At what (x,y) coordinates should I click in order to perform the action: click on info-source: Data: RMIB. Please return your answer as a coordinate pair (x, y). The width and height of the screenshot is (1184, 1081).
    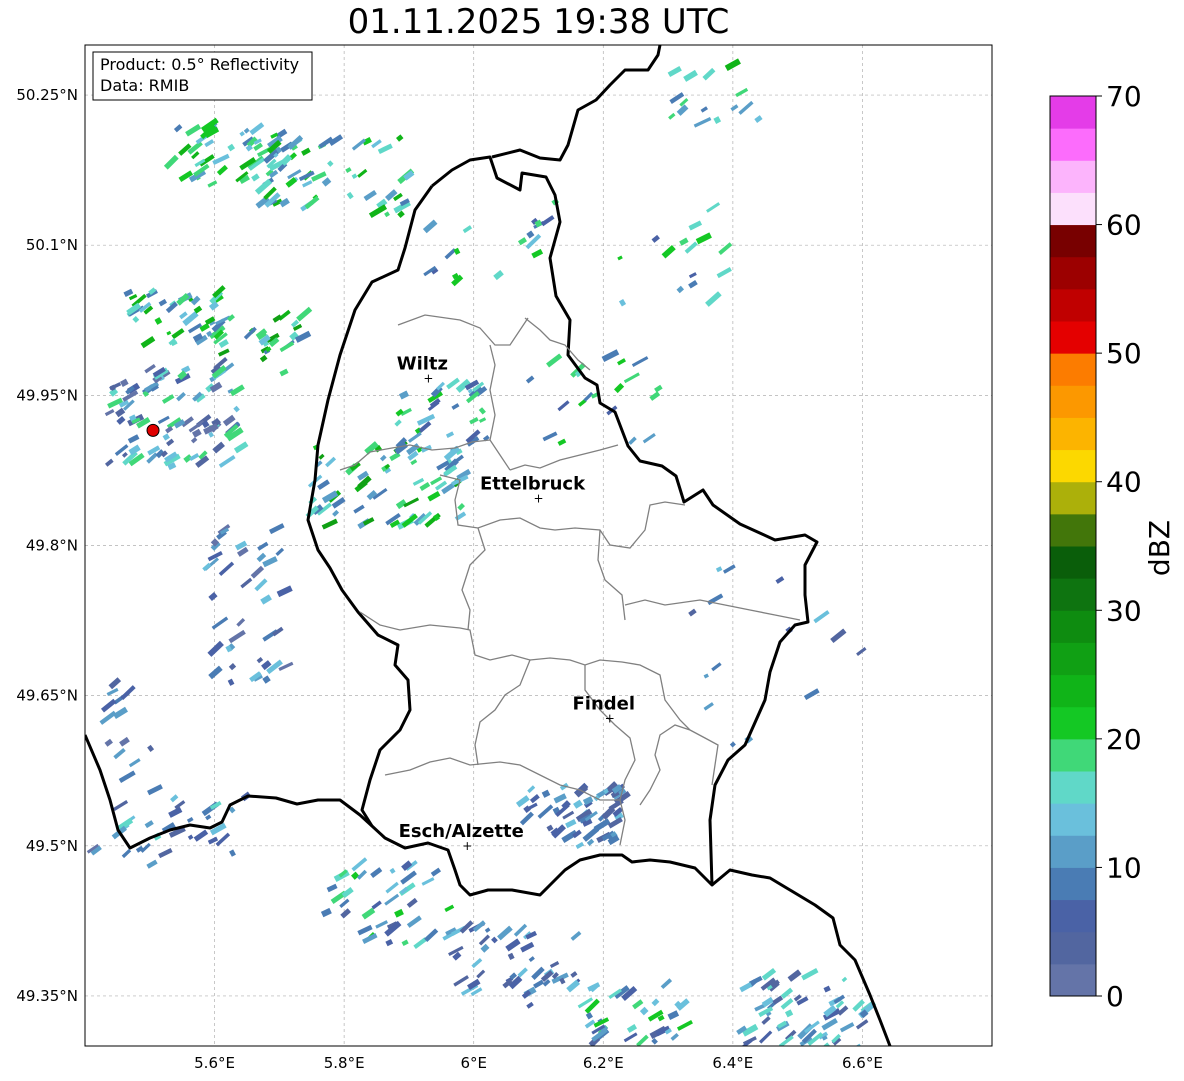
    Looking at the image, I should click on (144, 85).